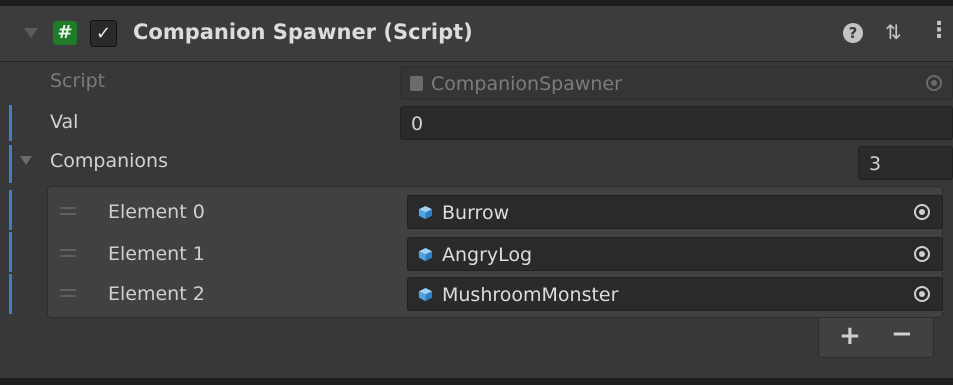 The width and height of the screenshot is (953, 385). Describe the element at coordinates (64, 122) in the screenshot. I see `val-label: Val` at that location.